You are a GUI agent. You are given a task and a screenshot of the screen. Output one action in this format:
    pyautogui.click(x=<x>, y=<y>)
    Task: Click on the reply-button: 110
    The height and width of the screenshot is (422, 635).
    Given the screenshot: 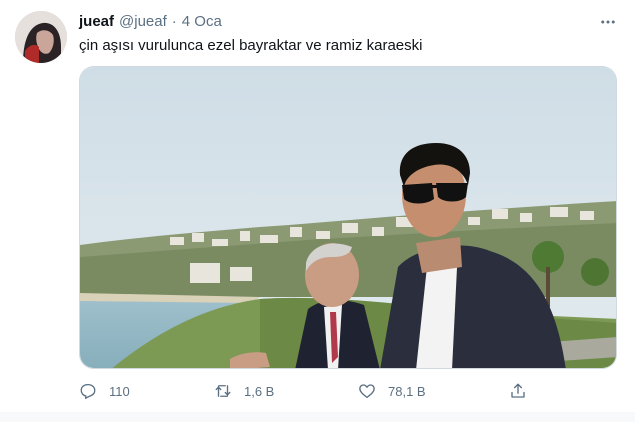 What is the action you would take?
    pyautogui.click(x=104, y=391)
    